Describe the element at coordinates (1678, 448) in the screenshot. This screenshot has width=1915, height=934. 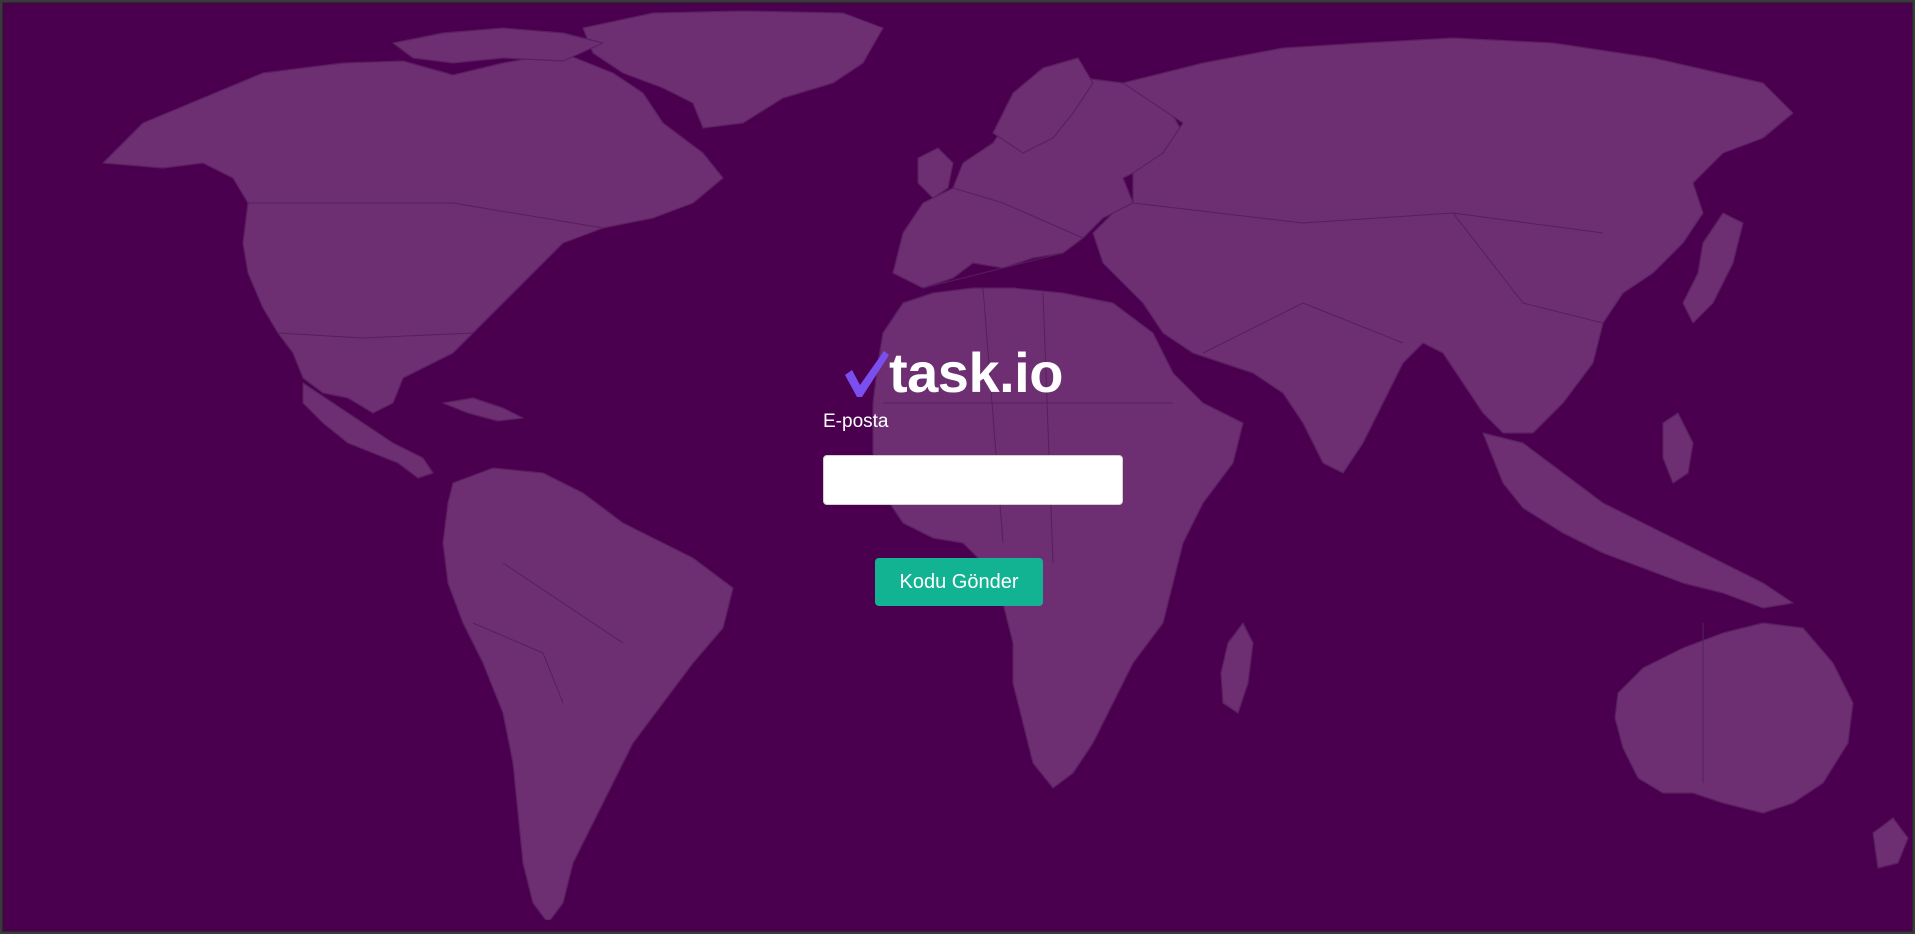
I see `map-philippines` at that location.